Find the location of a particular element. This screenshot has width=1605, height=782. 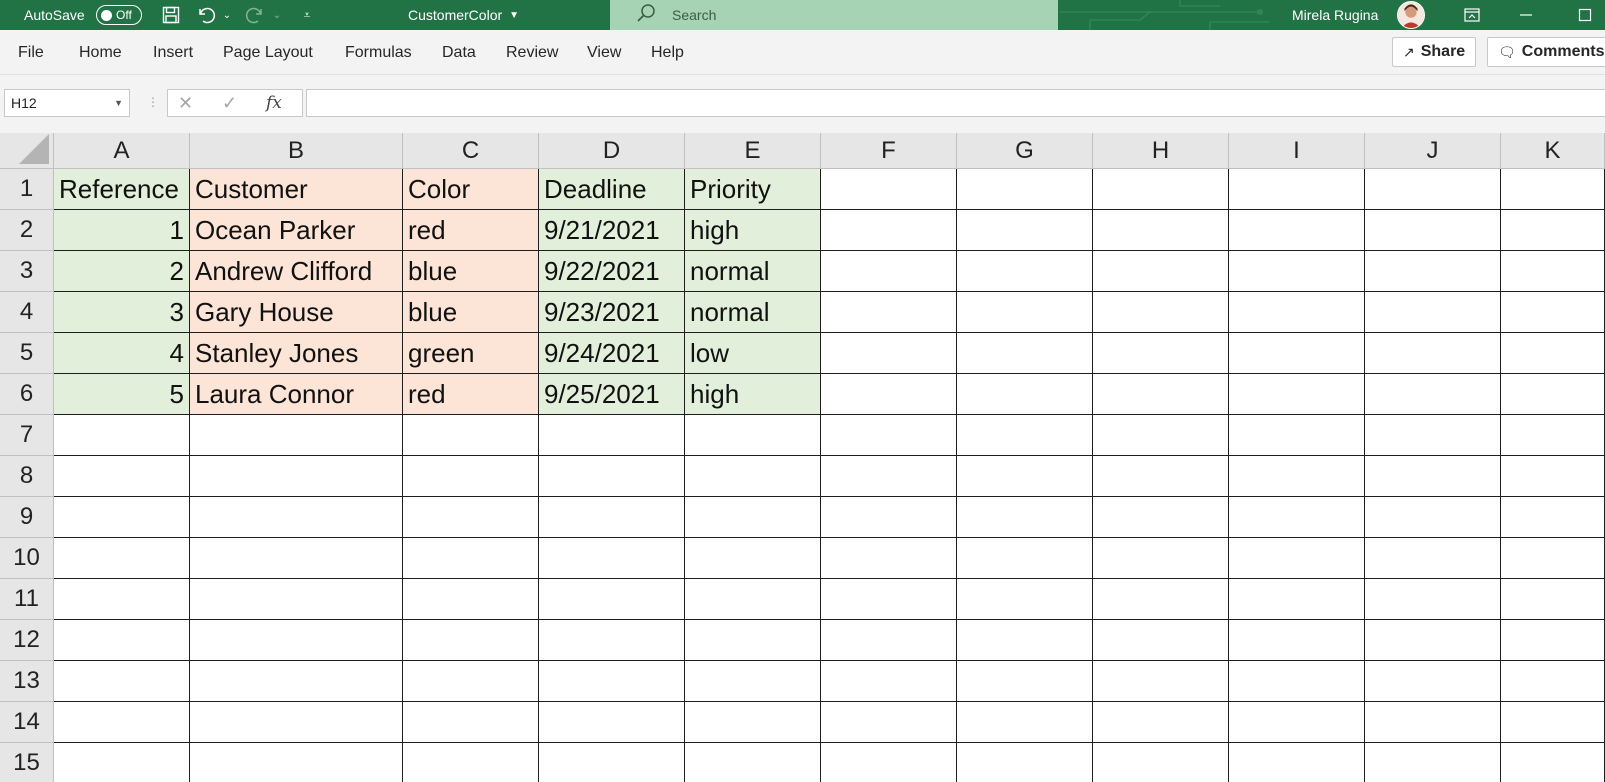

menu-data: Data is located at coordinates (459, 52).